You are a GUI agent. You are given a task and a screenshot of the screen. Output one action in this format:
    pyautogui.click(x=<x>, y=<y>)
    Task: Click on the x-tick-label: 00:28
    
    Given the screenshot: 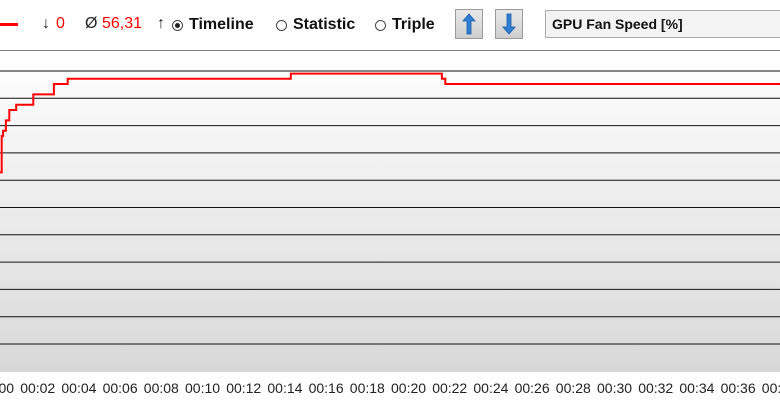 What is the action you would take?
    pyautogui.click(x=573, y=388)
    